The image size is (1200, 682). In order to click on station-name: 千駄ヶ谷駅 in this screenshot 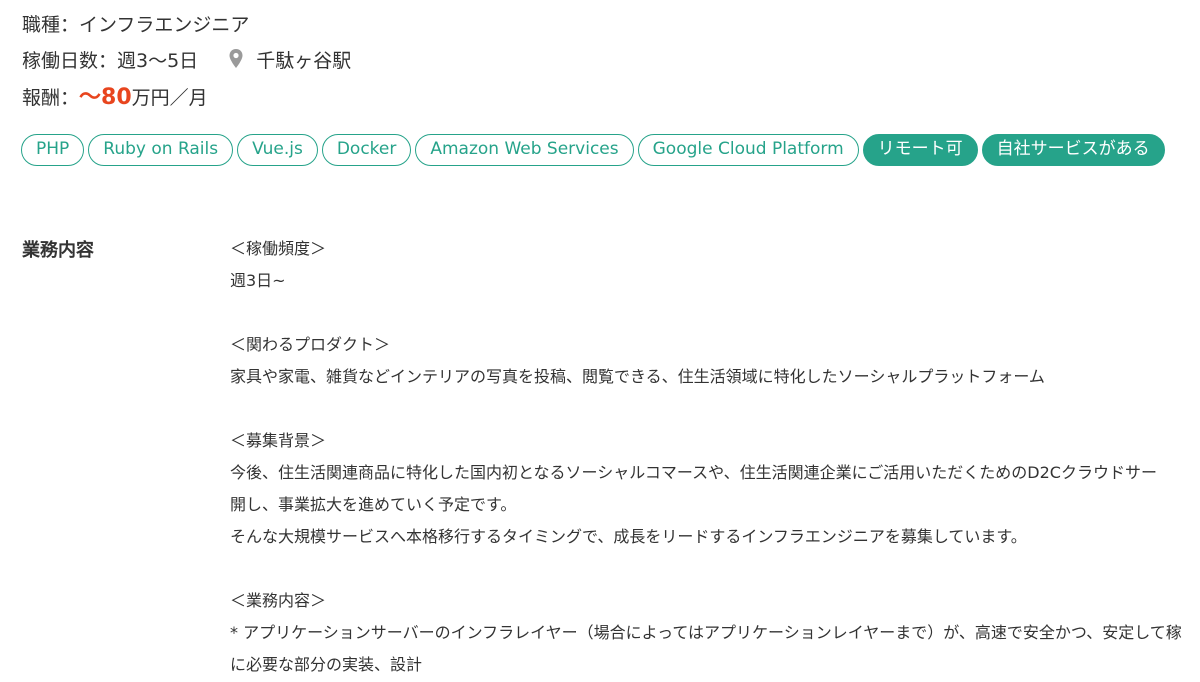, I will do `click(304, 61)`.